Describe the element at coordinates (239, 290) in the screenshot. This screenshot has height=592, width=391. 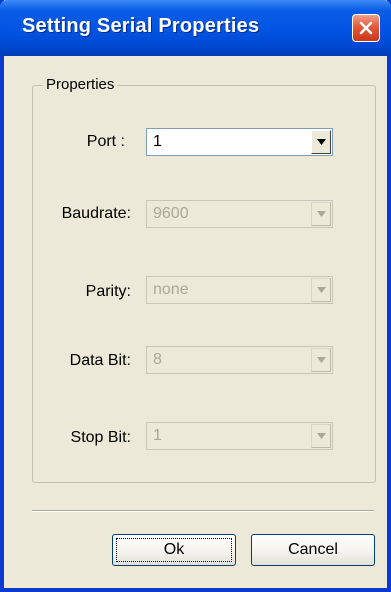
I see `parity-select: none` at that location.